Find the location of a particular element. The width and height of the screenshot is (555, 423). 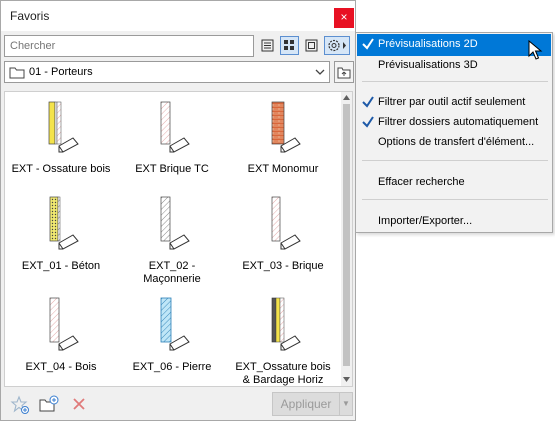

favorite-label: EXT_Ossature bois & Bardage Horiz is located at coordinates (283, 373).